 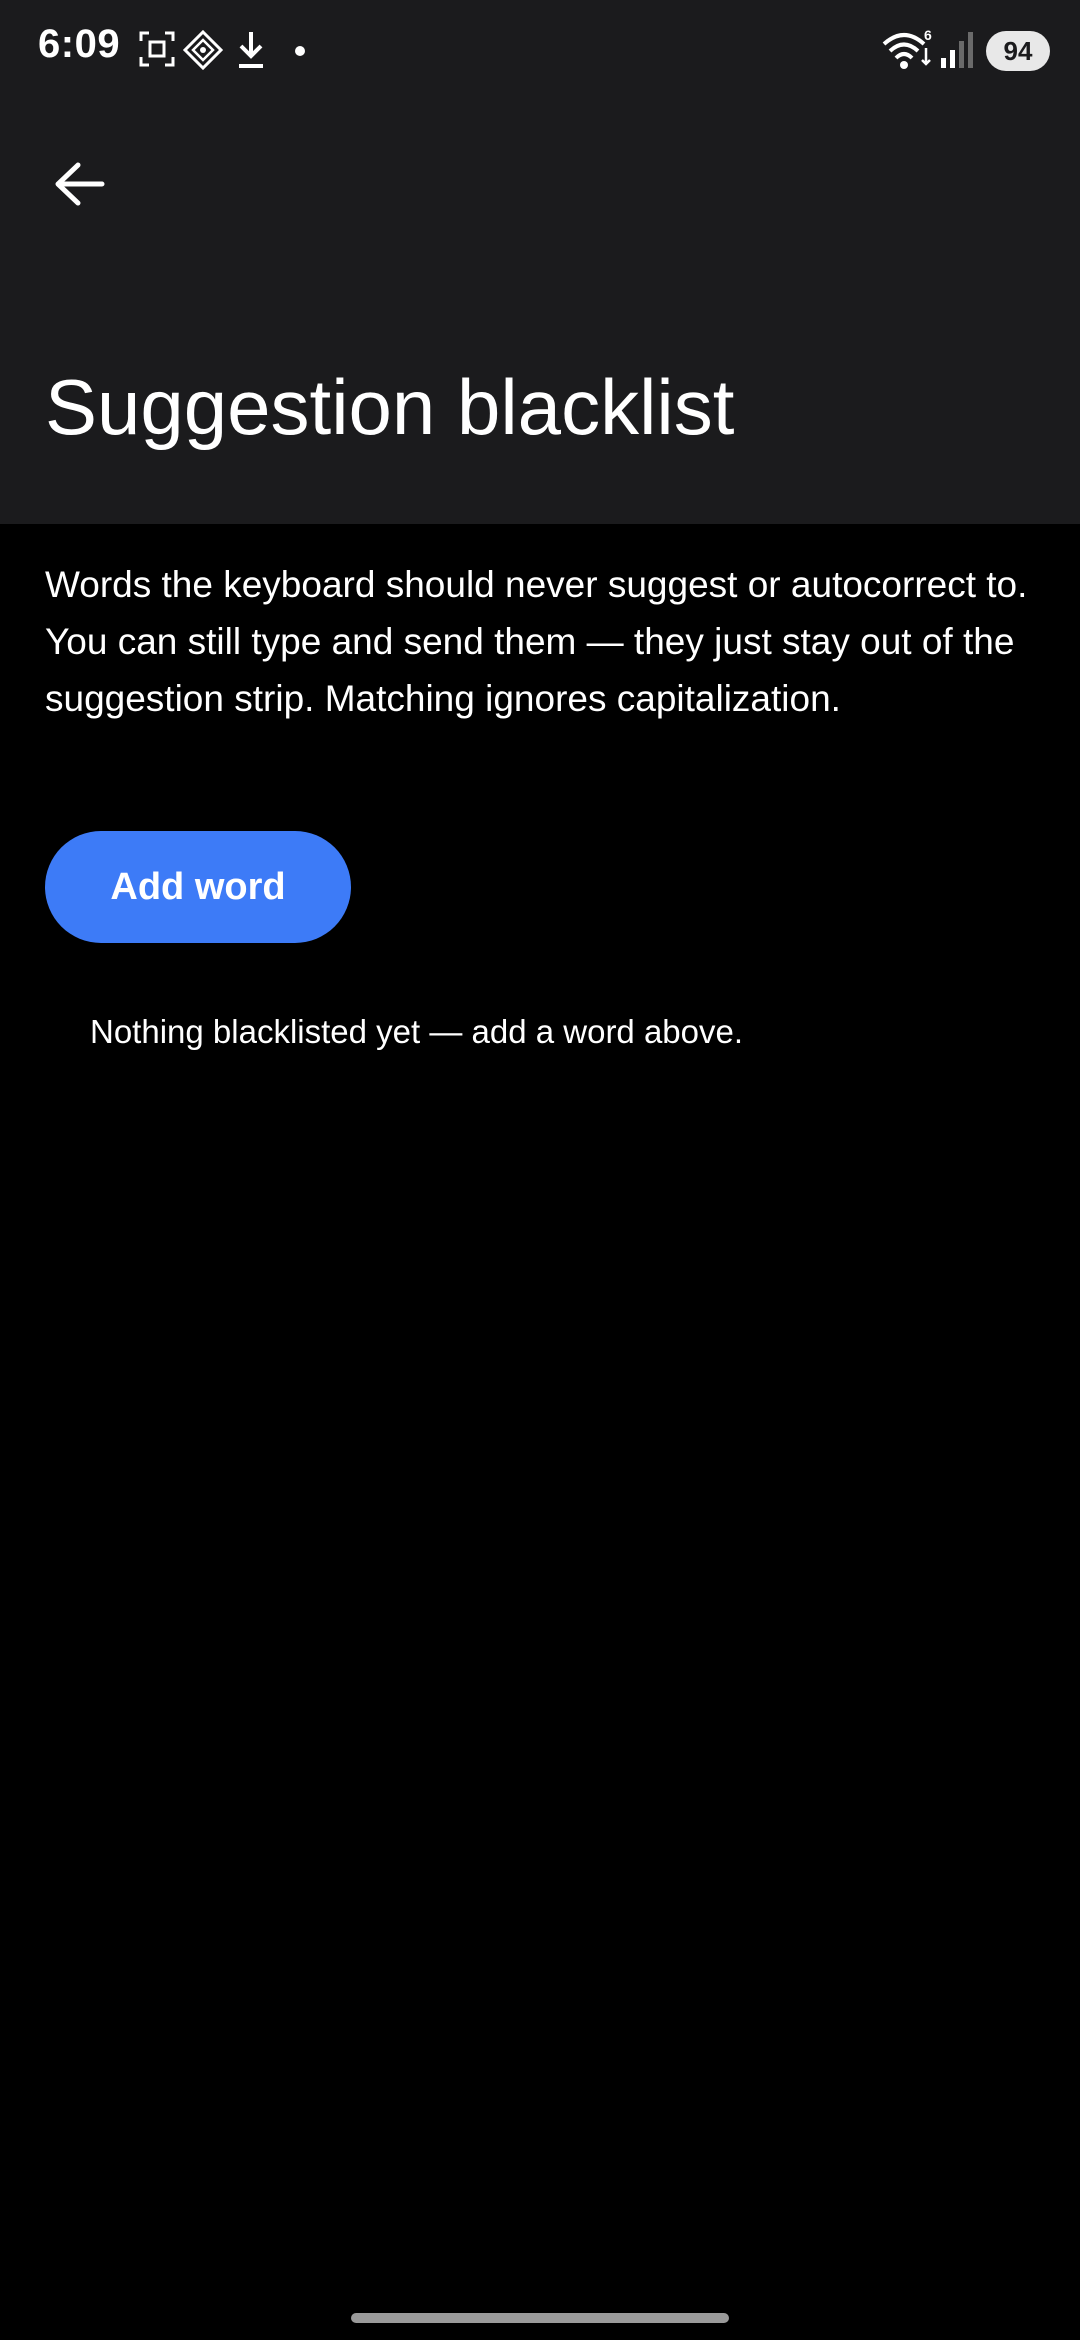 What do you see at coordinates (300, 53) in the screenshot?
I see `dot-icon` at bounding box center [300, 53].